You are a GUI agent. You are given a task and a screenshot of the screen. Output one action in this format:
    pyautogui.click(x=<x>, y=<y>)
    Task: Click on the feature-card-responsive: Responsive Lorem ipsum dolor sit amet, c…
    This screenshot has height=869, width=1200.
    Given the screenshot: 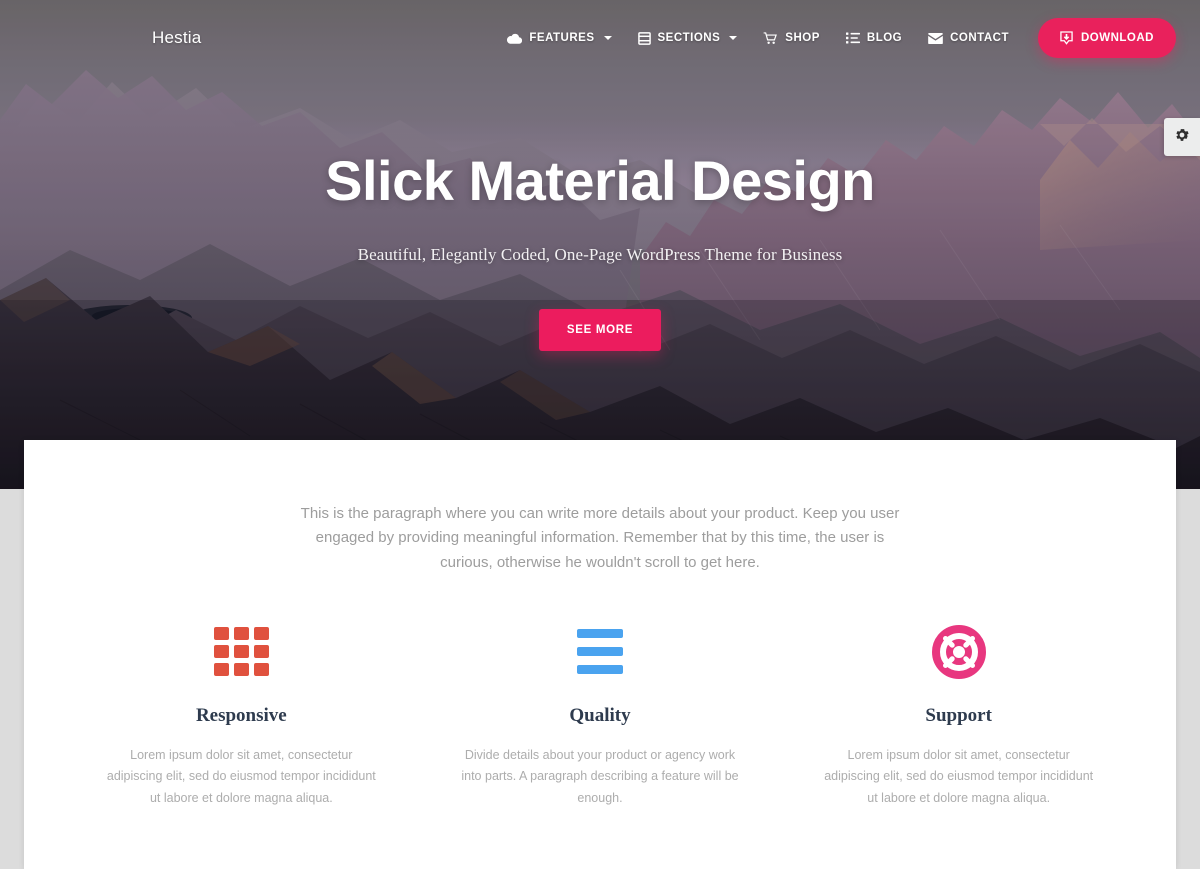 What is the action you would take?
    pyautogui.click(x=241, y=715)
    